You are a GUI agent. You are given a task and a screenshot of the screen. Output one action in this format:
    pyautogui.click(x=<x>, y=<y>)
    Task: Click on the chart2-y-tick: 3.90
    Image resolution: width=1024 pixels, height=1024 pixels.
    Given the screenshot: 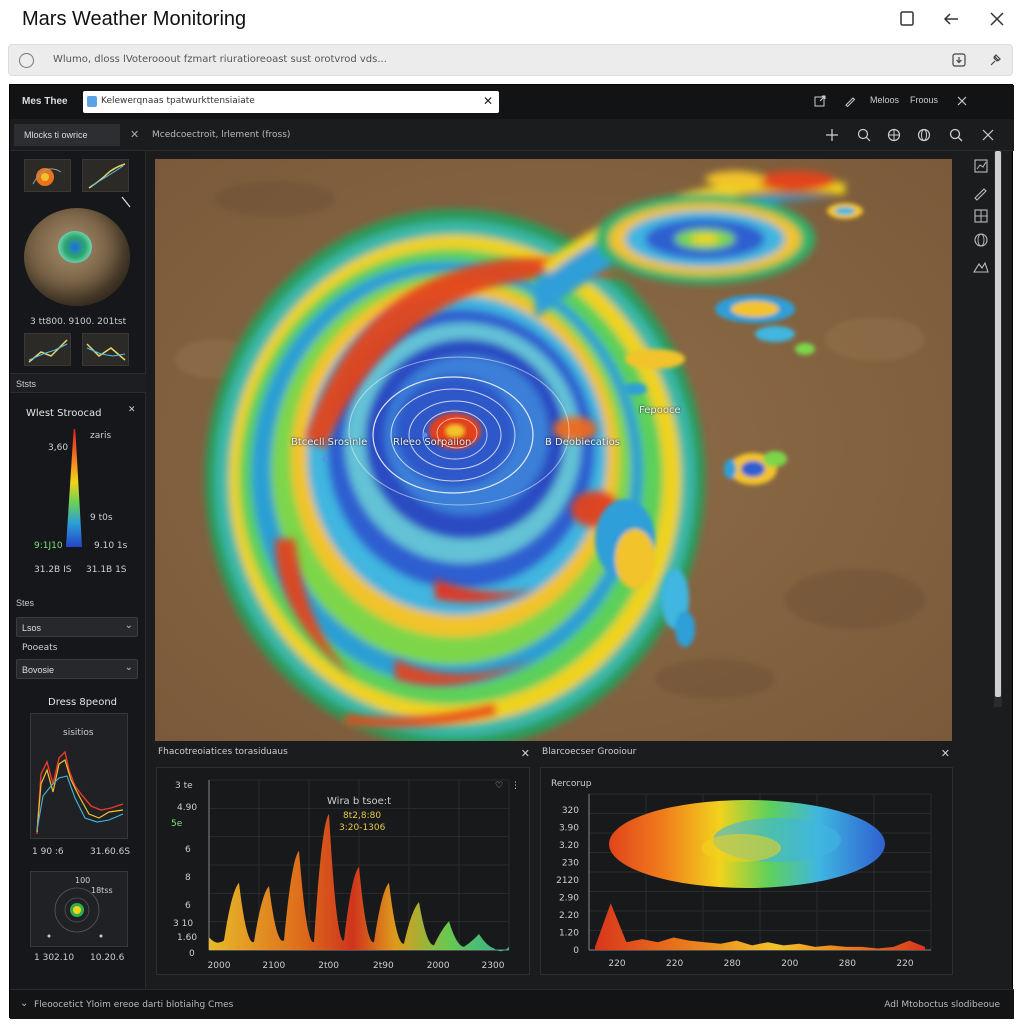 What is the action you would take?
    pyautogui.click(x=569, y=829)
    